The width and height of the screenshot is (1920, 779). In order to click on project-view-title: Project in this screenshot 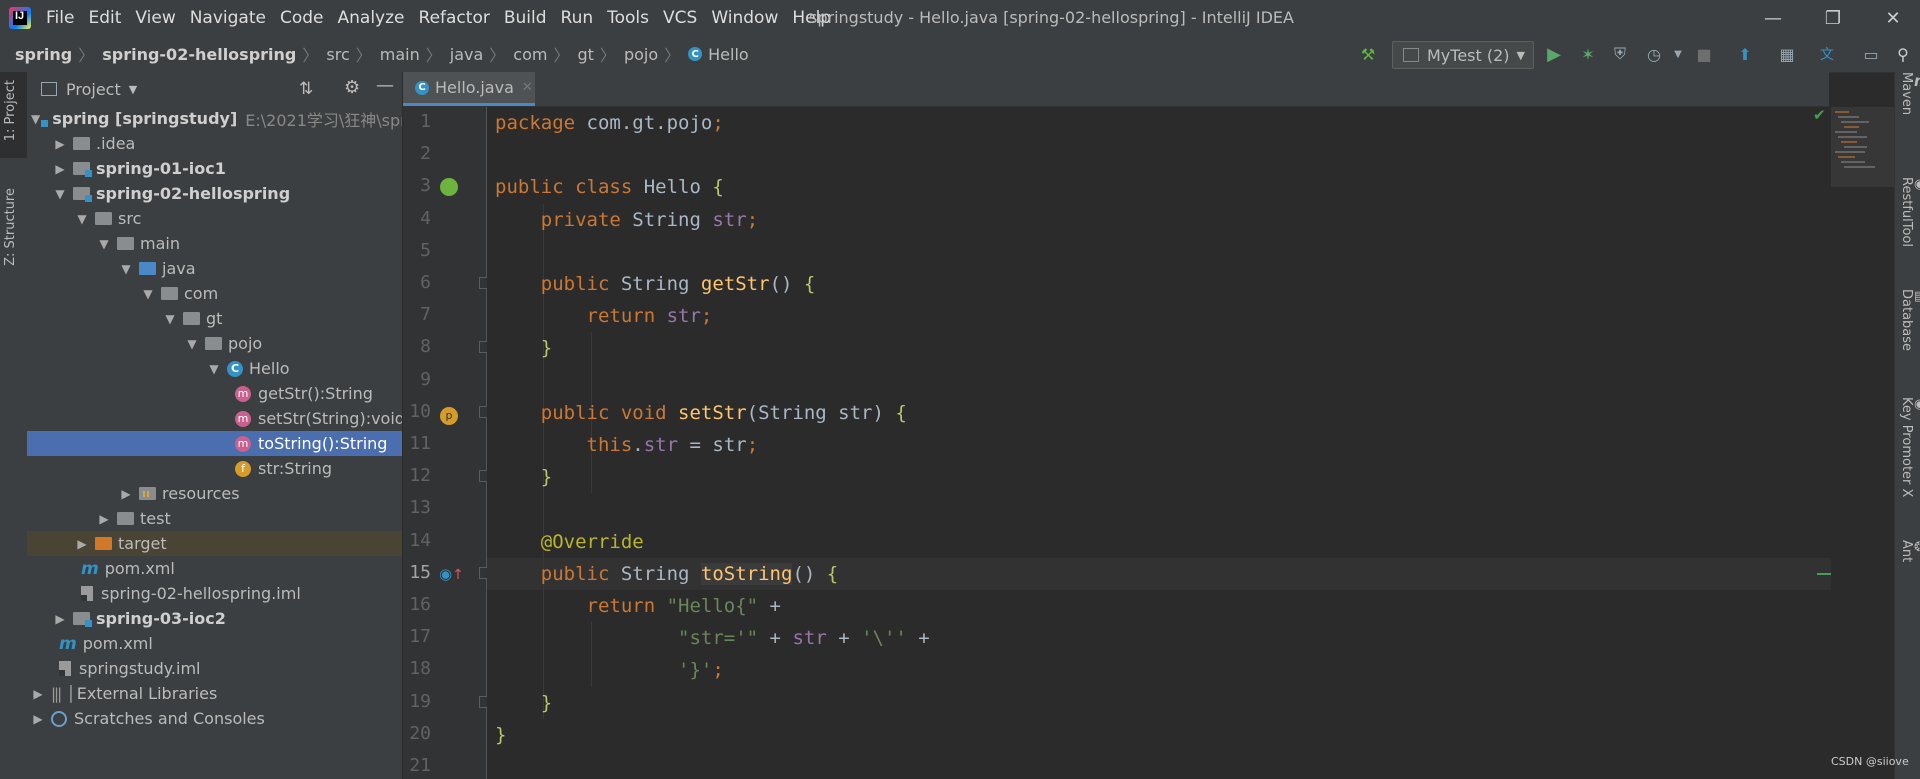, I will do `click(93, 89)`.